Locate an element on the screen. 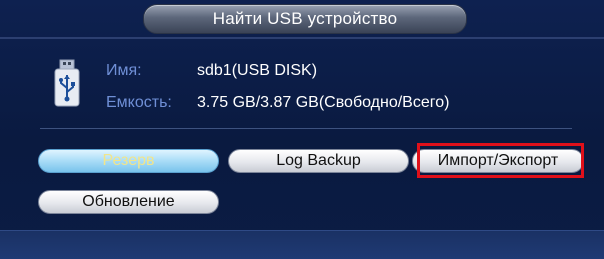 This screenshot has height=259, width=604. log-backup-button-label: Log Backup is located at coordinates (318, 160).